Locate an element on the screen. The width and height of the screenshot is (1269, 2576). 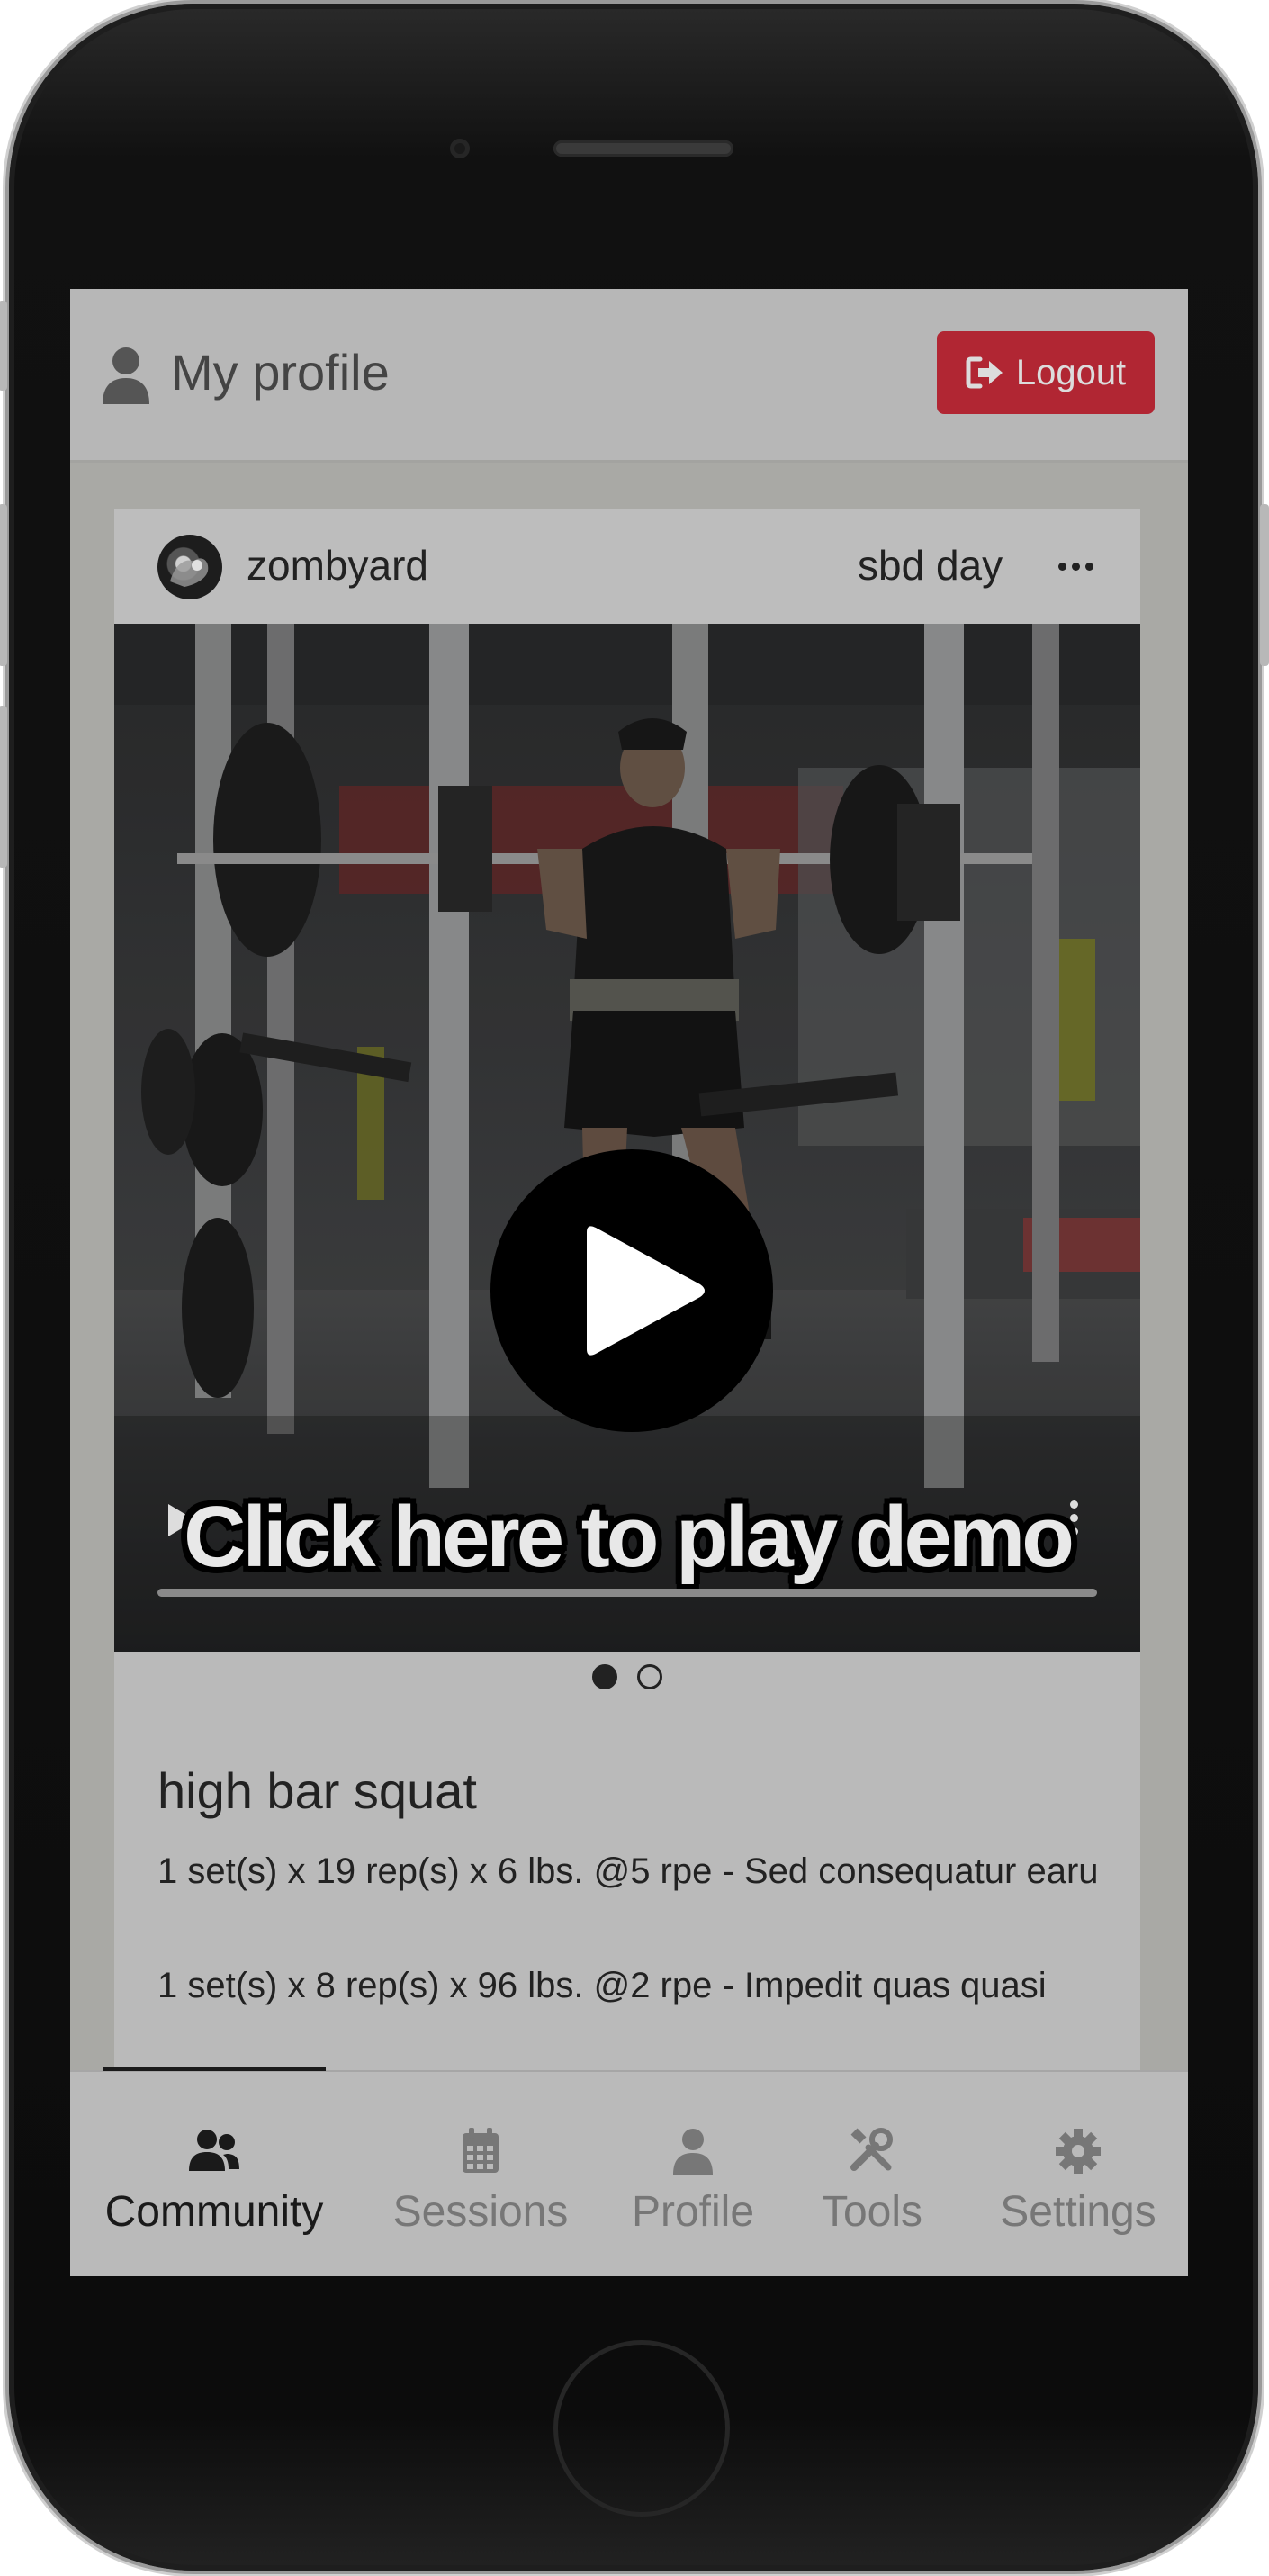
active-tab-indicator is located at coordinates (214, 2069).